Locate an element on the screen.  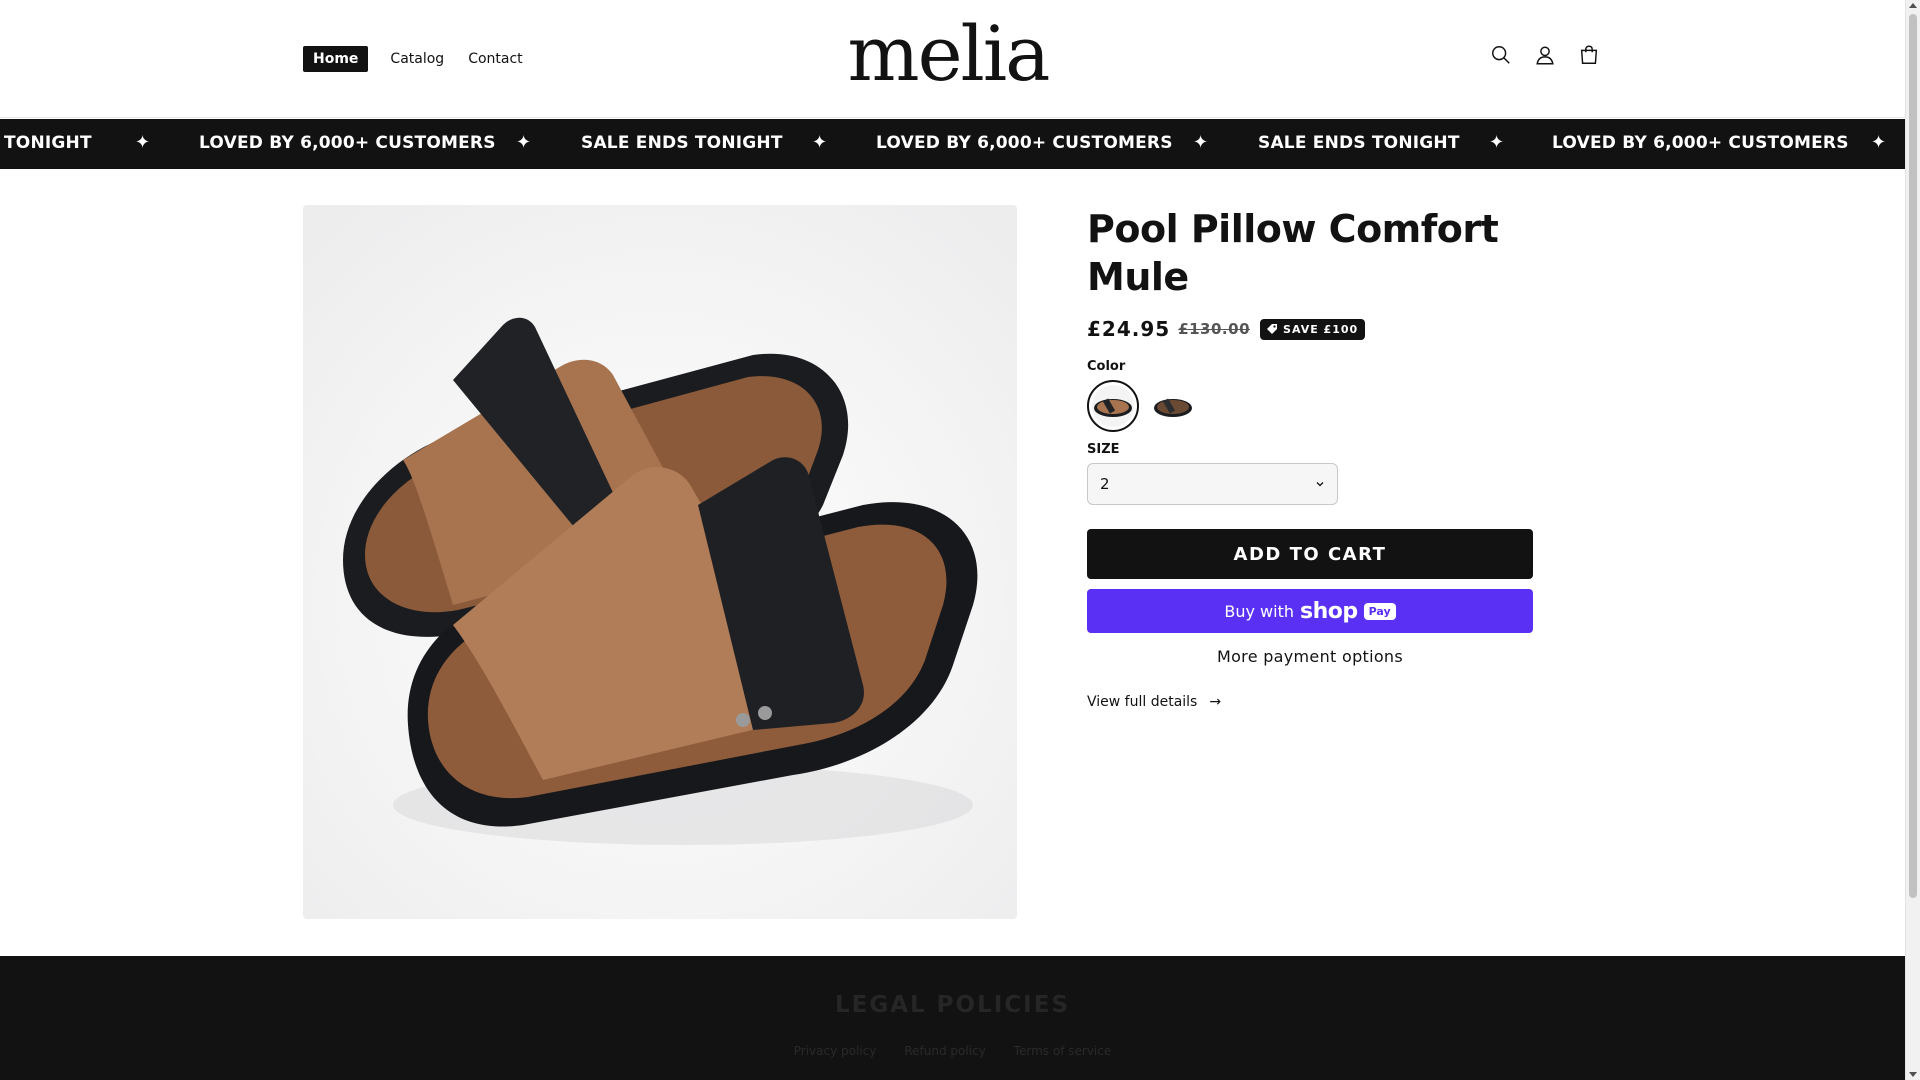
main-nav: Home Catalog Contact is located at coordinates (413, 59).